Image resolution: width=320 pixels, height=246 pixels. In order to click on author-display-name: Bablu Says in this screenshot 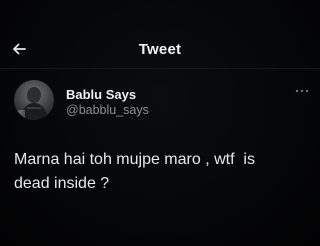, I will do `click(101, 94)`.